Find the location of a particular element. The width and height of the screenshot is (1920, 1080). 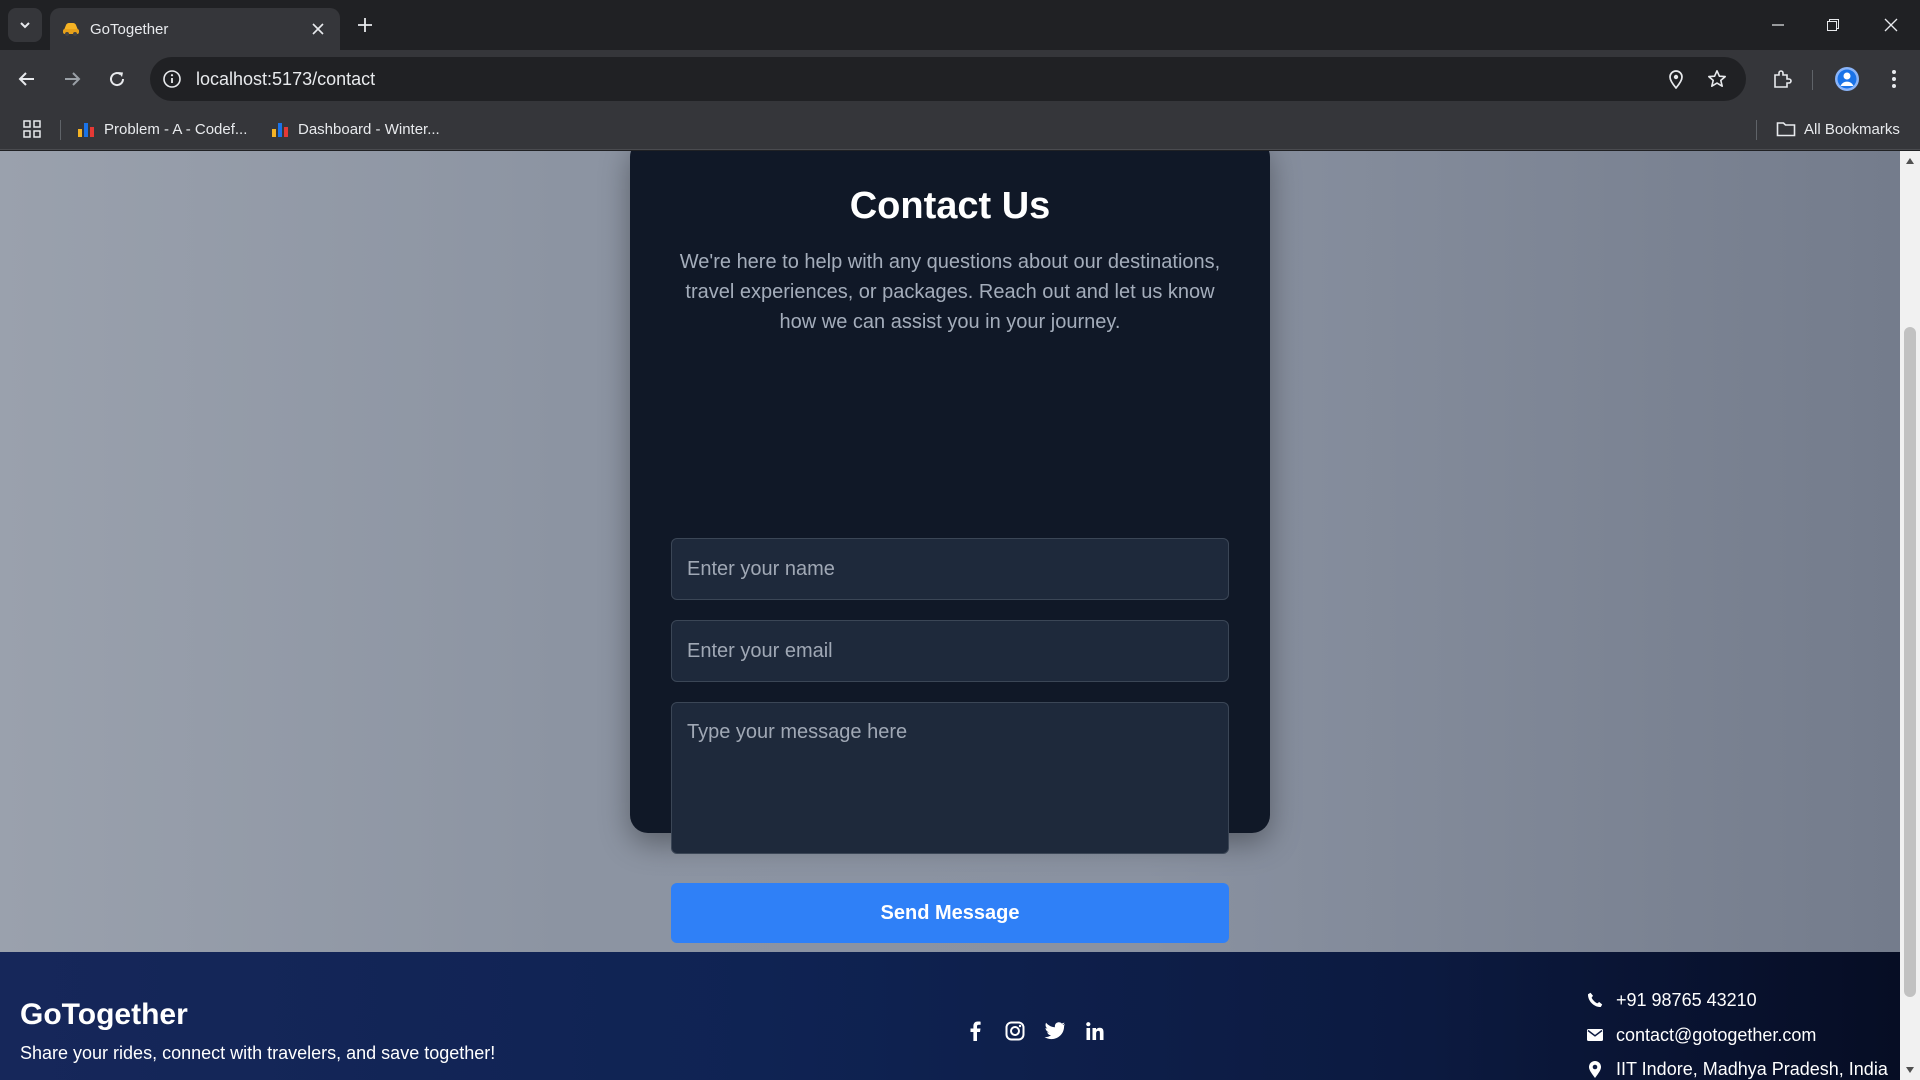

message-field is located at coordinates (950, 778).